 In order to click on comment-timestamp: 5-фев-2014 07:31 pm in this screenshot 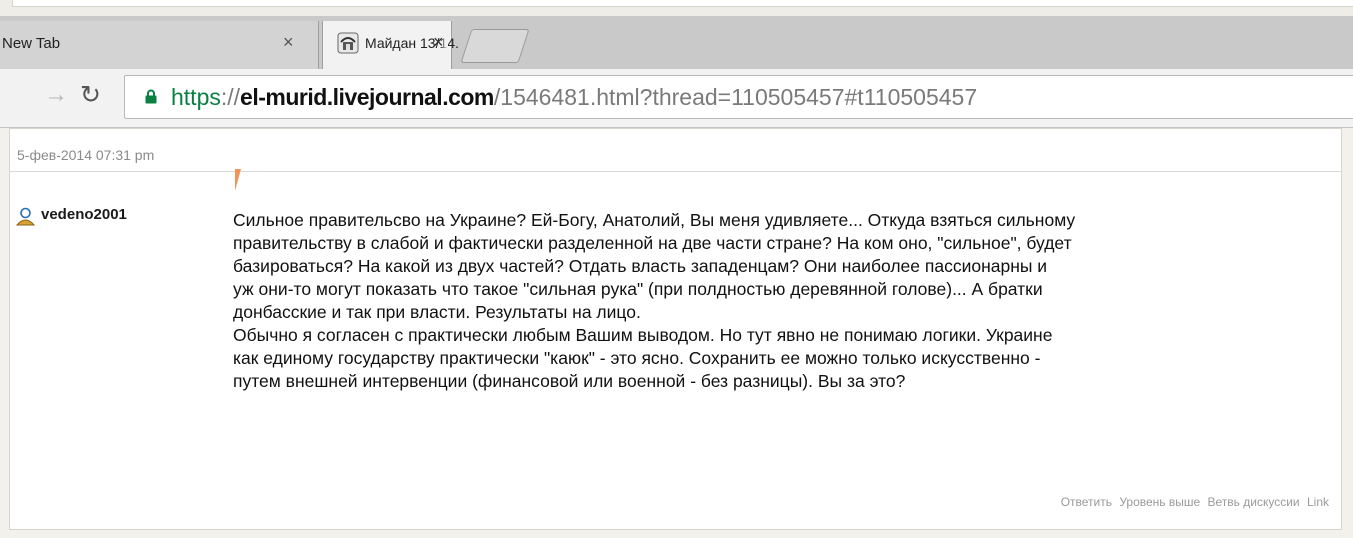, I will do `click(86, 155)`.